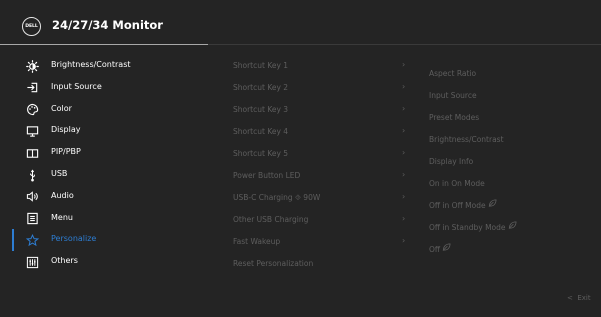 The image size is (601, 317). What do you see at coordinates (333, 111) in the screenshot?
I see `submenu-item-shortcut-key-3: Shortcut Key 3 ›` at bounding box center [333, 111].